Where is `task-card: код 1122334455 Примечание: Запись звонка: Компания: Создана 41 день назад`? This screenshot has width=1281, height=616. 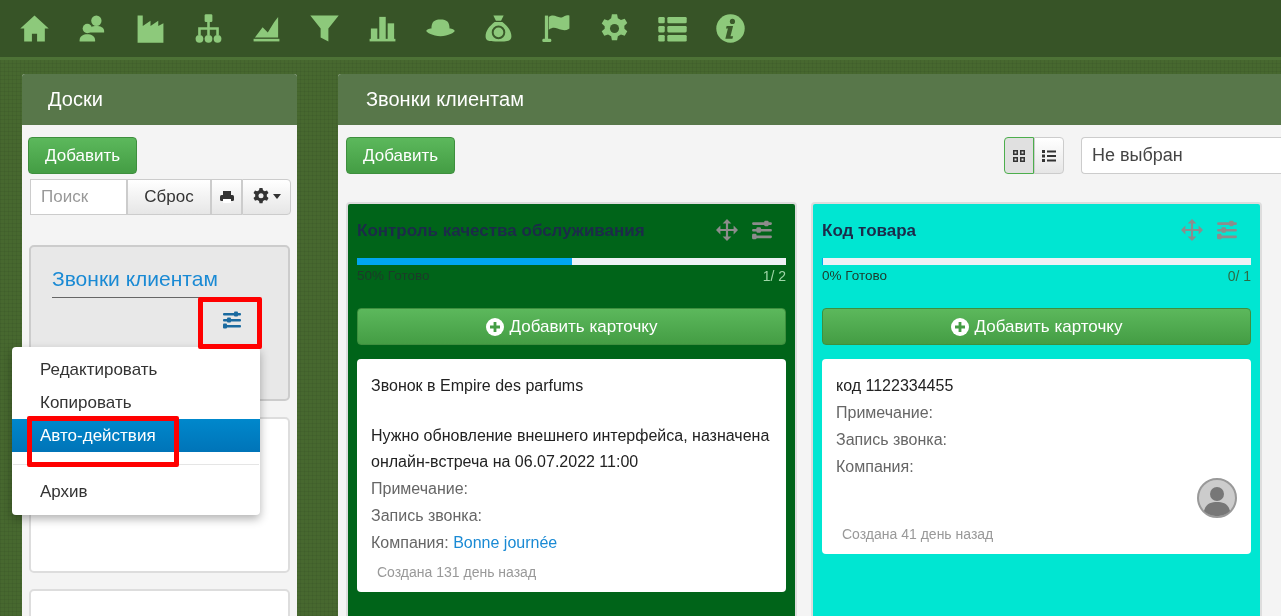
task-card: код 1122334455 Примечание: Запись звонка: Компания: Создана 41 день назад is located at coordinates (1036, 456).